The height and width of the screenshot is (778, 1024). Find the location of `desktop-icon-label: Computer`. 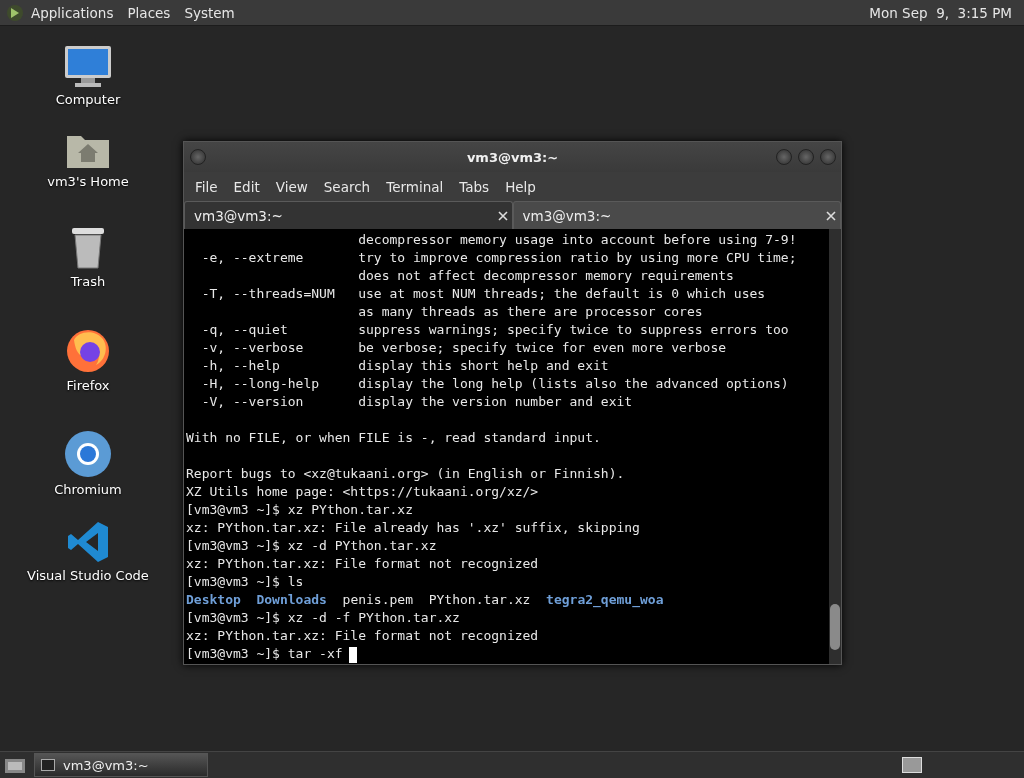

desktop-icon-label: Computer is located at coordinates (88, 99).